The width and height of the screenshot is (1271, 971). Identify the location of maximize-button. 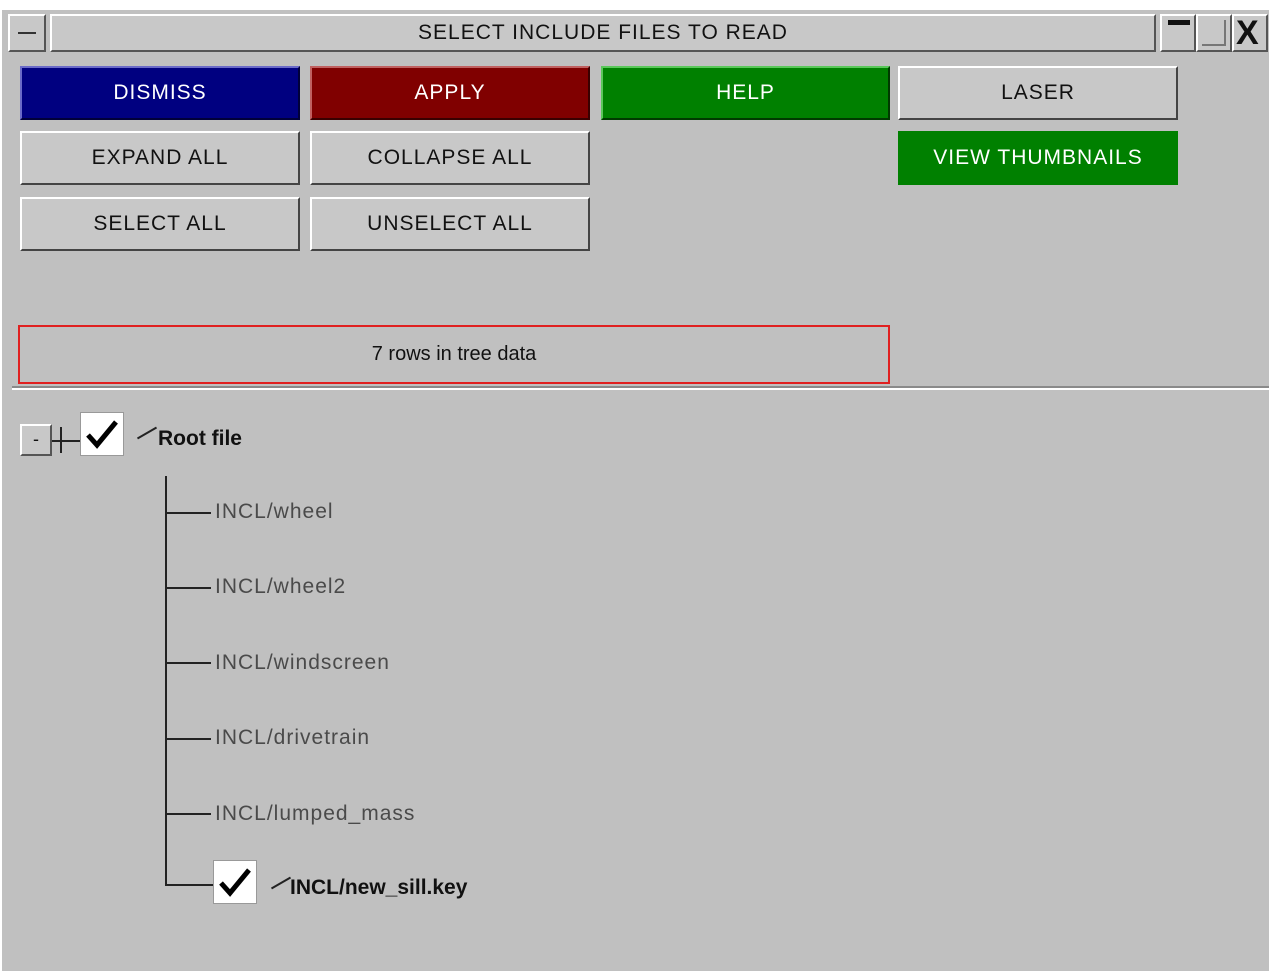
(1214, 33).